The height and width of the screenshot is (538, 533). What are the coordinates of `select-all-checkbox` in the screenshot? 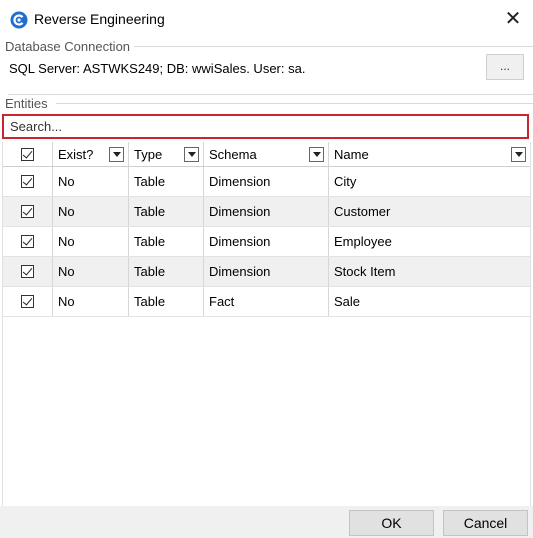 It's located at (27, 154).